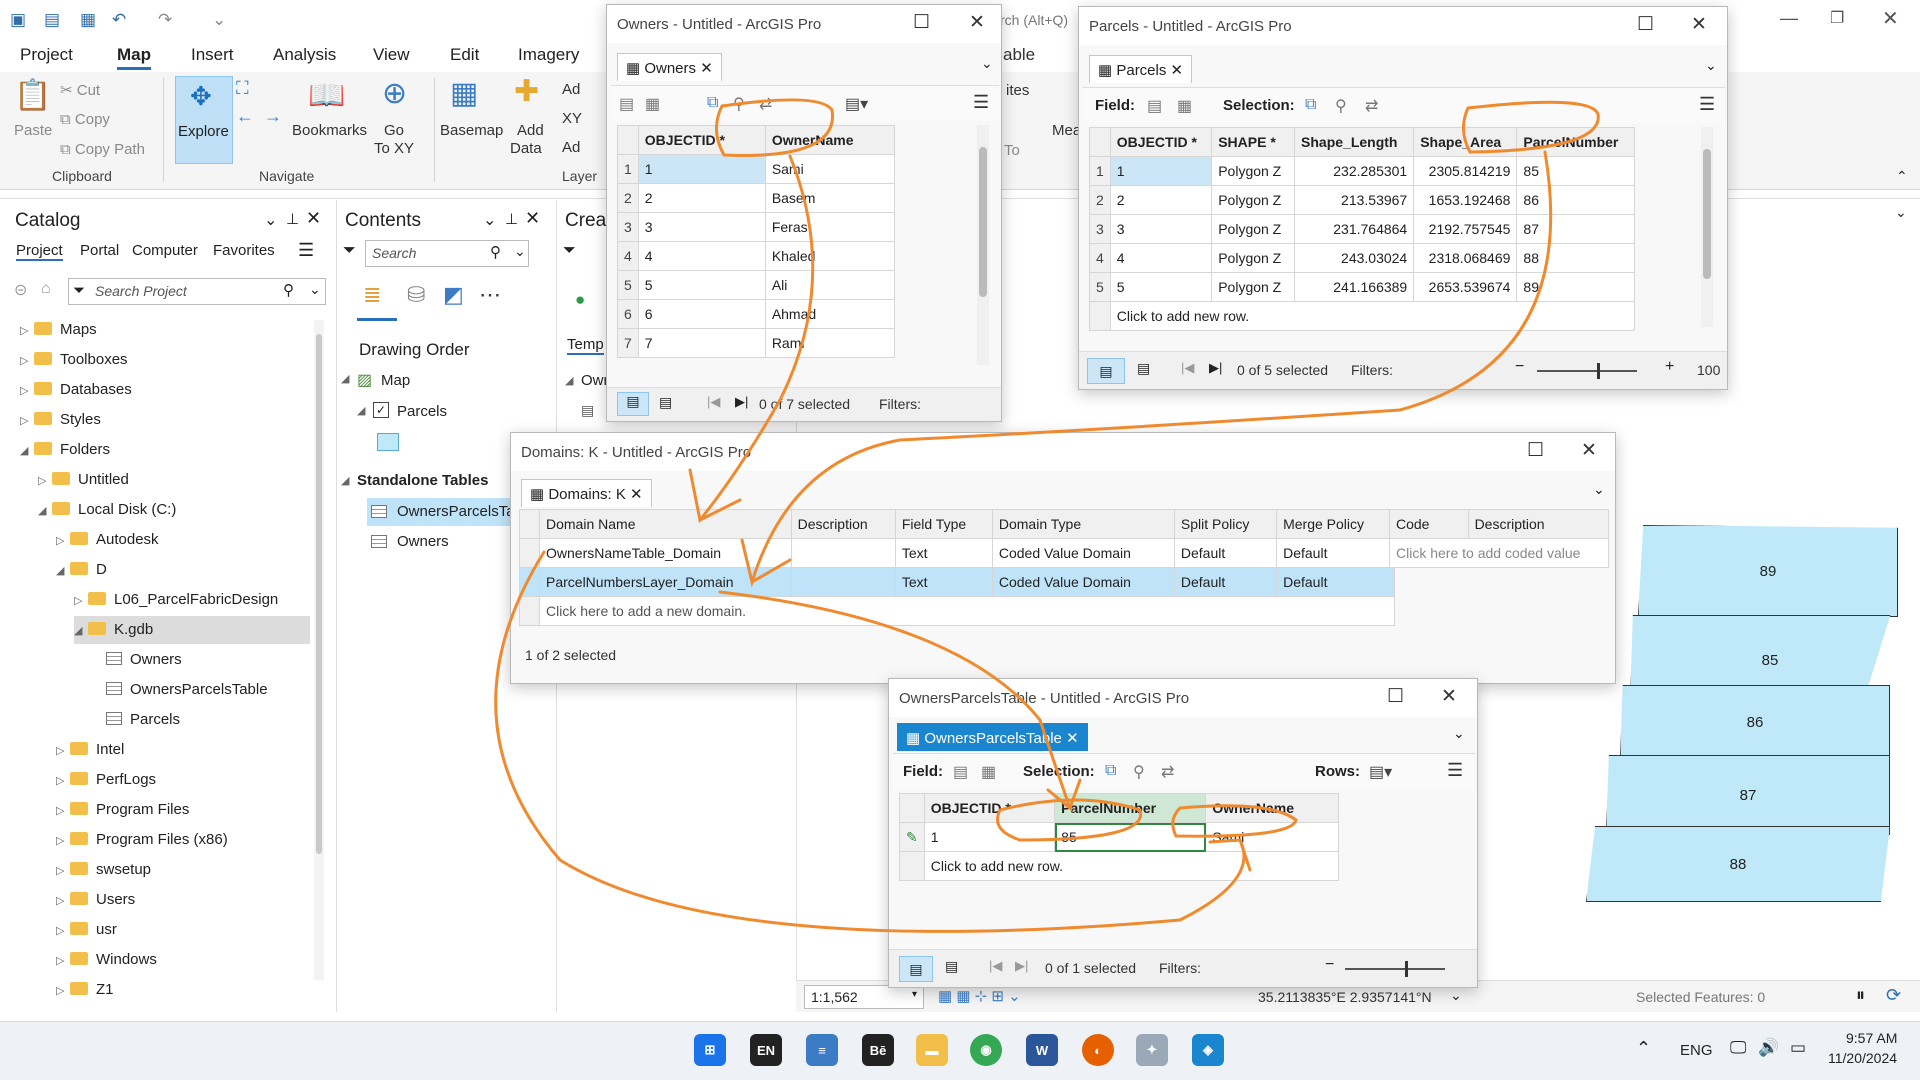 This screenshot has height=1080, width=1920. Describe the element at coordinates (900, 701) in the screenshot. I see `annotation-arrow-to-parcelnumber` at that location.